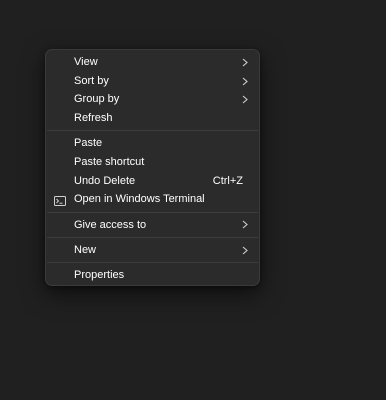 Image resolution: width=386 pixels, height=400 pixels. Describe the element at coordinates (152, 225) in the screenshot. I see `menu-item-give-access-to: Give access to` at that location.